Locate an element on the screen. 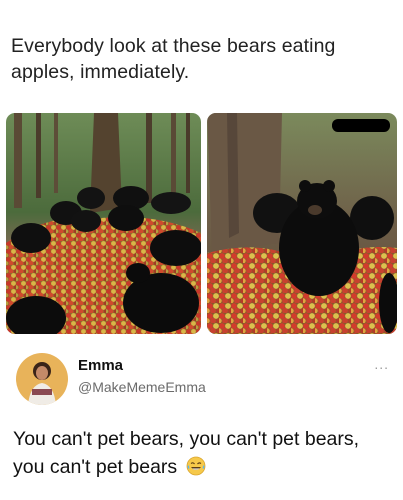  author-name: Emma is located at coordinates (100, 365).